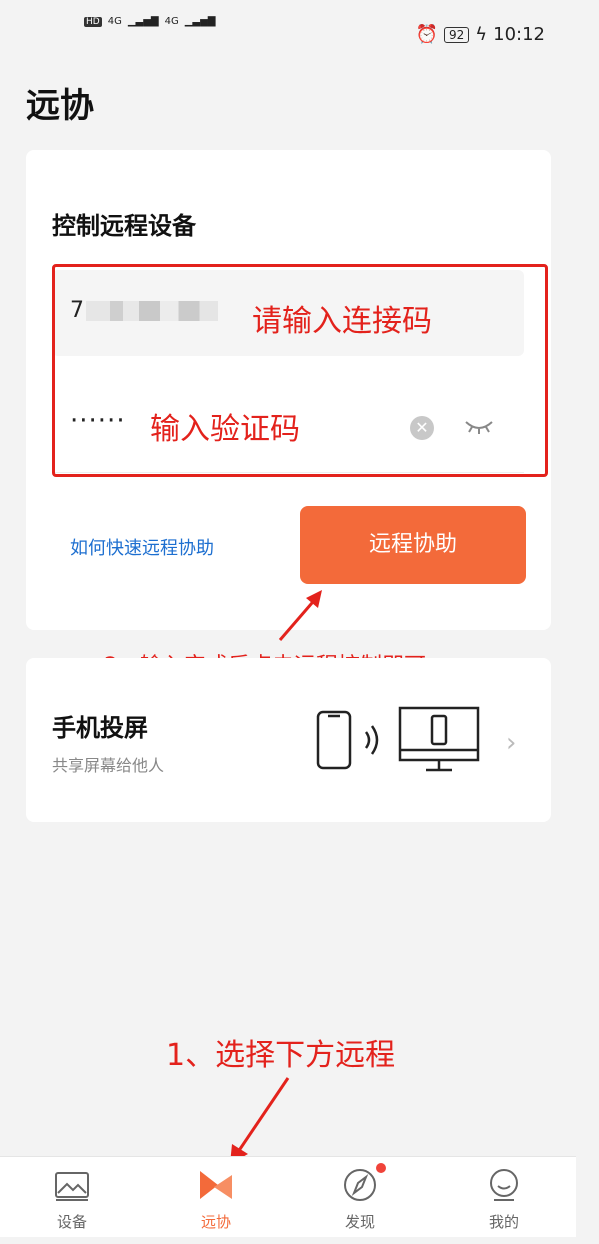 This screenshot has width=599, height=1244. I want to click on nav-label-remote: 远协, so click(215, 1222).